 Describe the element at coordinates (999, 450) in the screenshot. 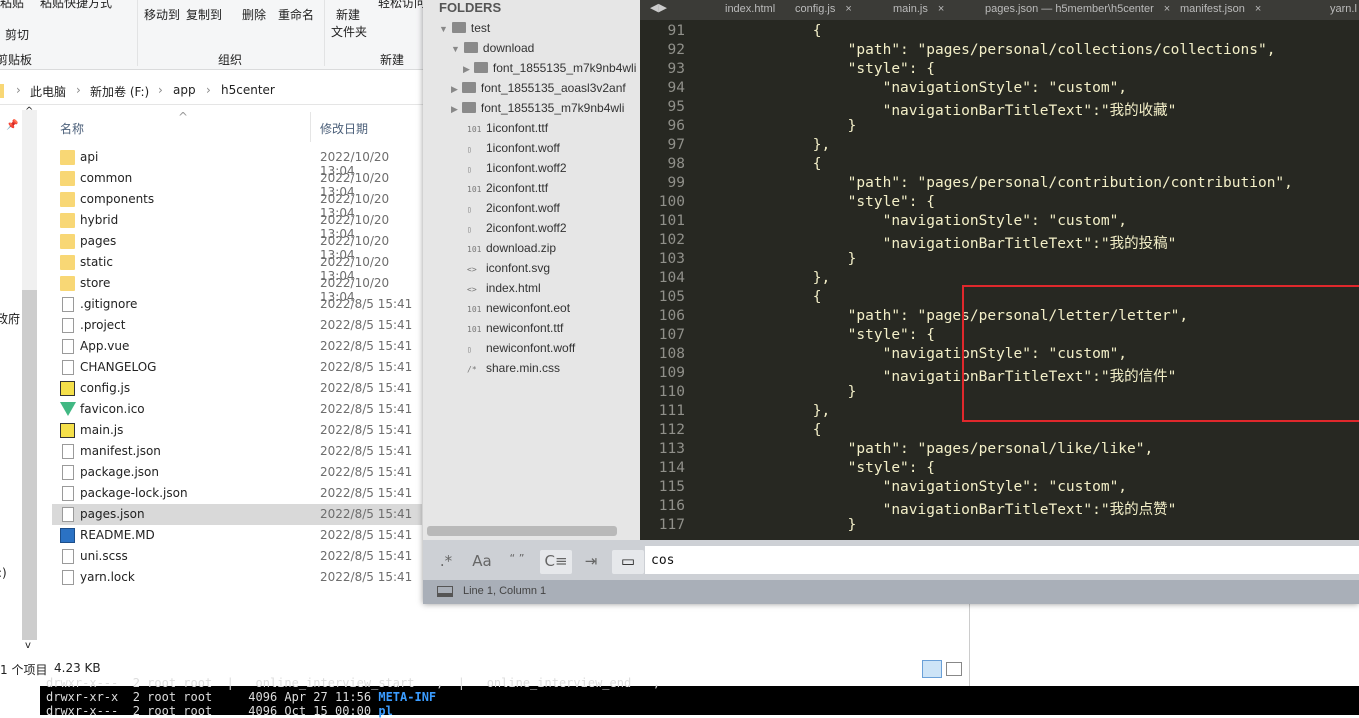

I see `code-line: 113 "path": "pages/personal/like/like",` at that location.